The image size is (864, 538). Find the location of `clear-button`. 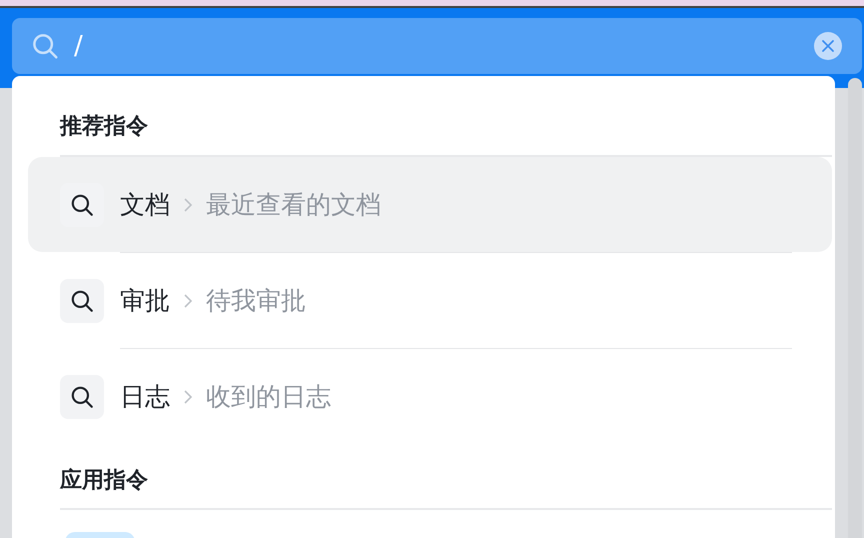

clear-button is located at coordinates (828, 46).